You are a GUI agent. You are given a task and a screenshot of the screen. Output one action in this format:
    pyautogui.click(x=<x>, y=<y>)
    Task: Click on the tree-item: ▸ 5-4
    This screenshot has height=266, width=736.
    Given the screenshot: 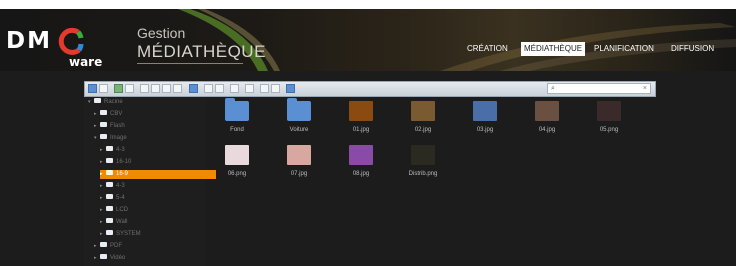 What is the action you would take?
    pyautogui.click(x=112, y=198)
    